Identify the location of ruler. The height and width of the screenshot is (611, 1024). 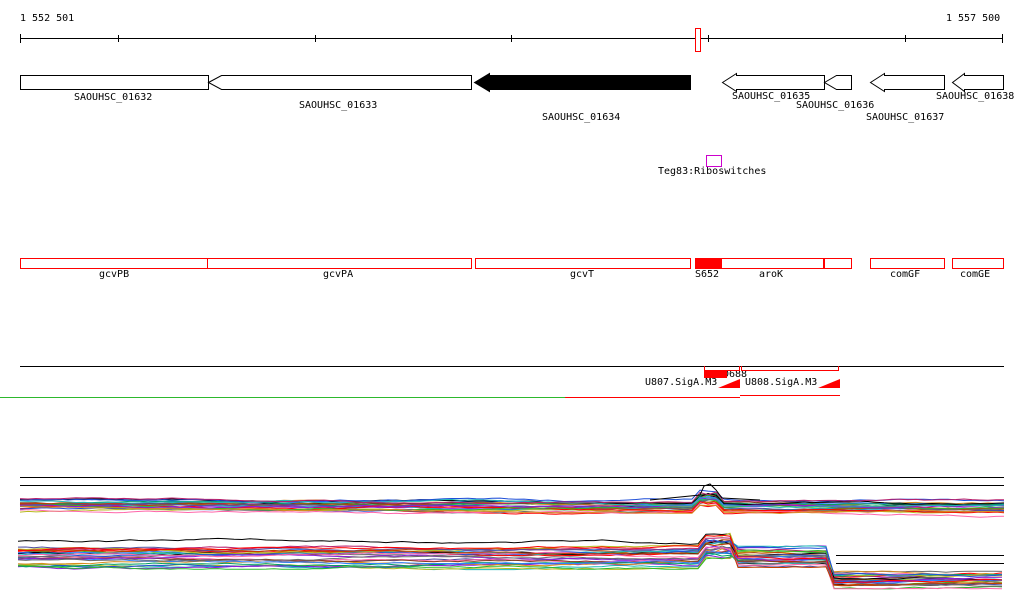
(511, 38).